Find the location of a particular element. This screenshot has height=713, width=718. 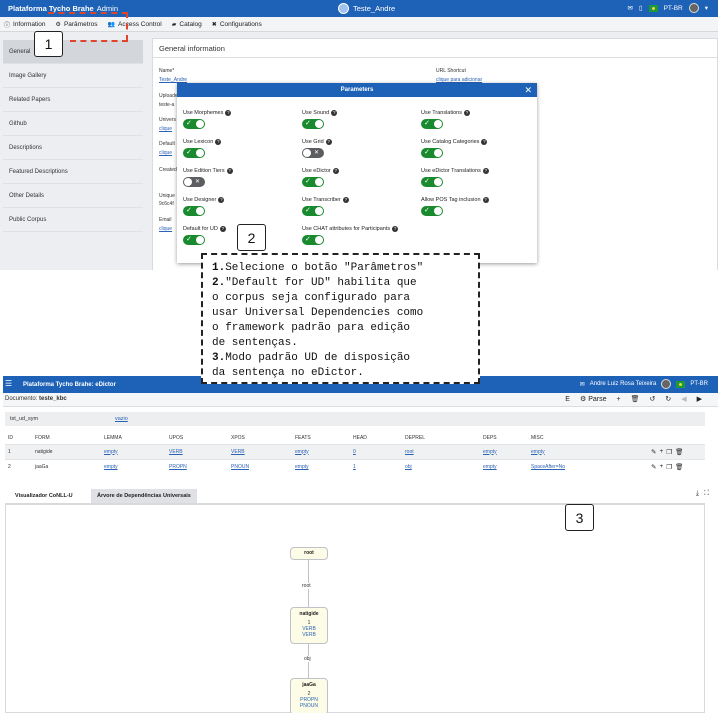

tab-access-control: 👥 Access Control is located at coordinates (135, 24).